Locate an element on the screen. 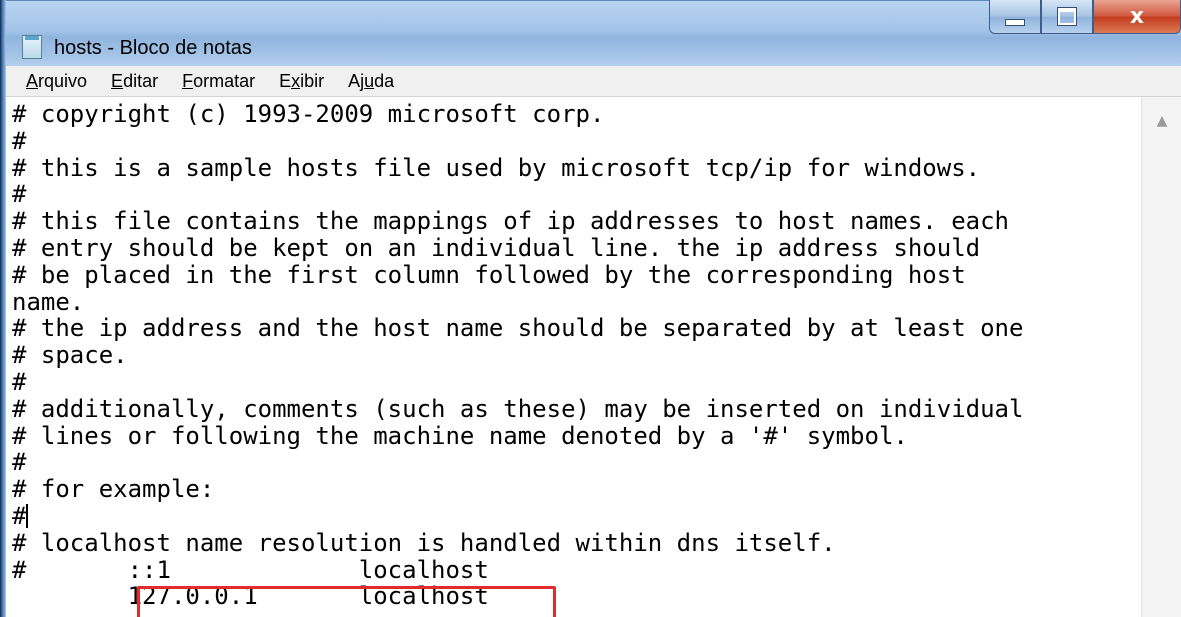 This screenshot has height=617, width=1181. minimize-button is located at coordinates (1015, 17).